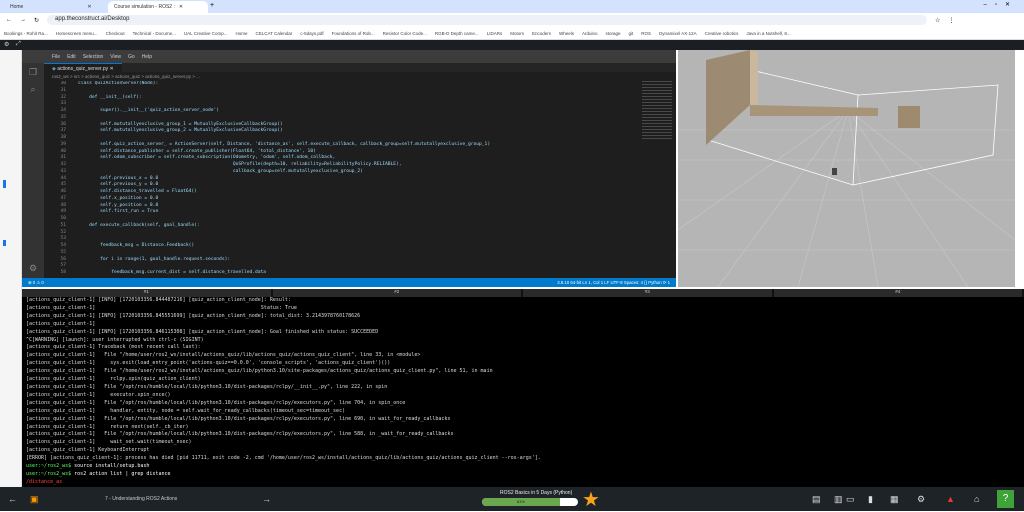 This screenshot has height=512, width=1024. I want to click on tab-course-simulation: Course simulation - ROS2 :✕, so click(158, 7).